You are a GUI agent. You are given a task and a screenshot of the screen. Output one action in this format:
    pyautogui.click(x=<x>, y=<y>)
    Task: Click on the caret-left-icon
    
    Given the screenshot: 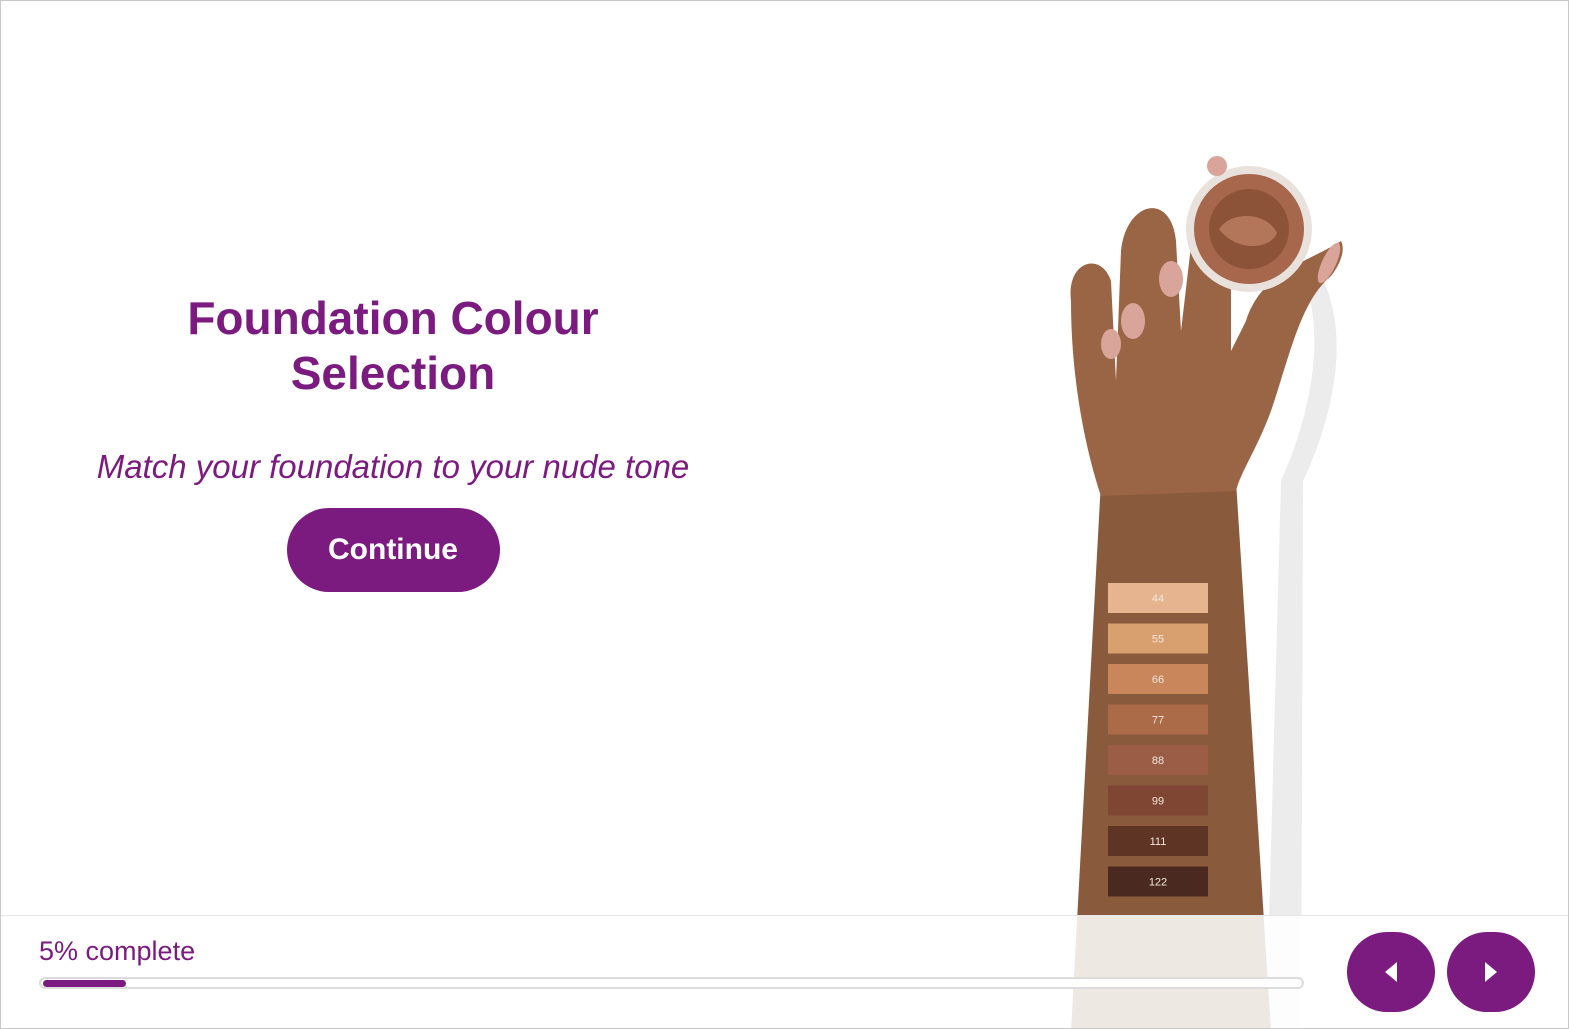 What is the action you would take?
    pyautogui.click(x=1391, y=972)
    